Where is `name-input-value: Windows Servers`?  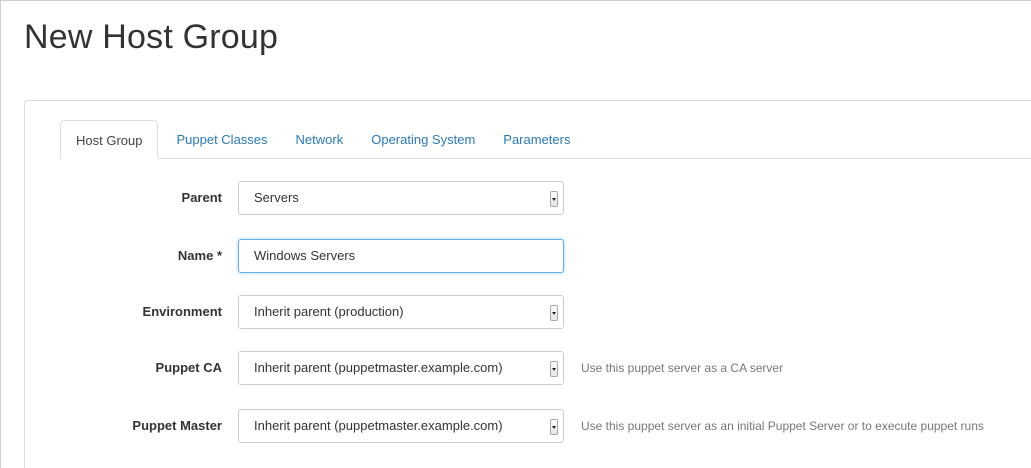 name-input-value: Windows Servers is located at coordinates (305, 255).